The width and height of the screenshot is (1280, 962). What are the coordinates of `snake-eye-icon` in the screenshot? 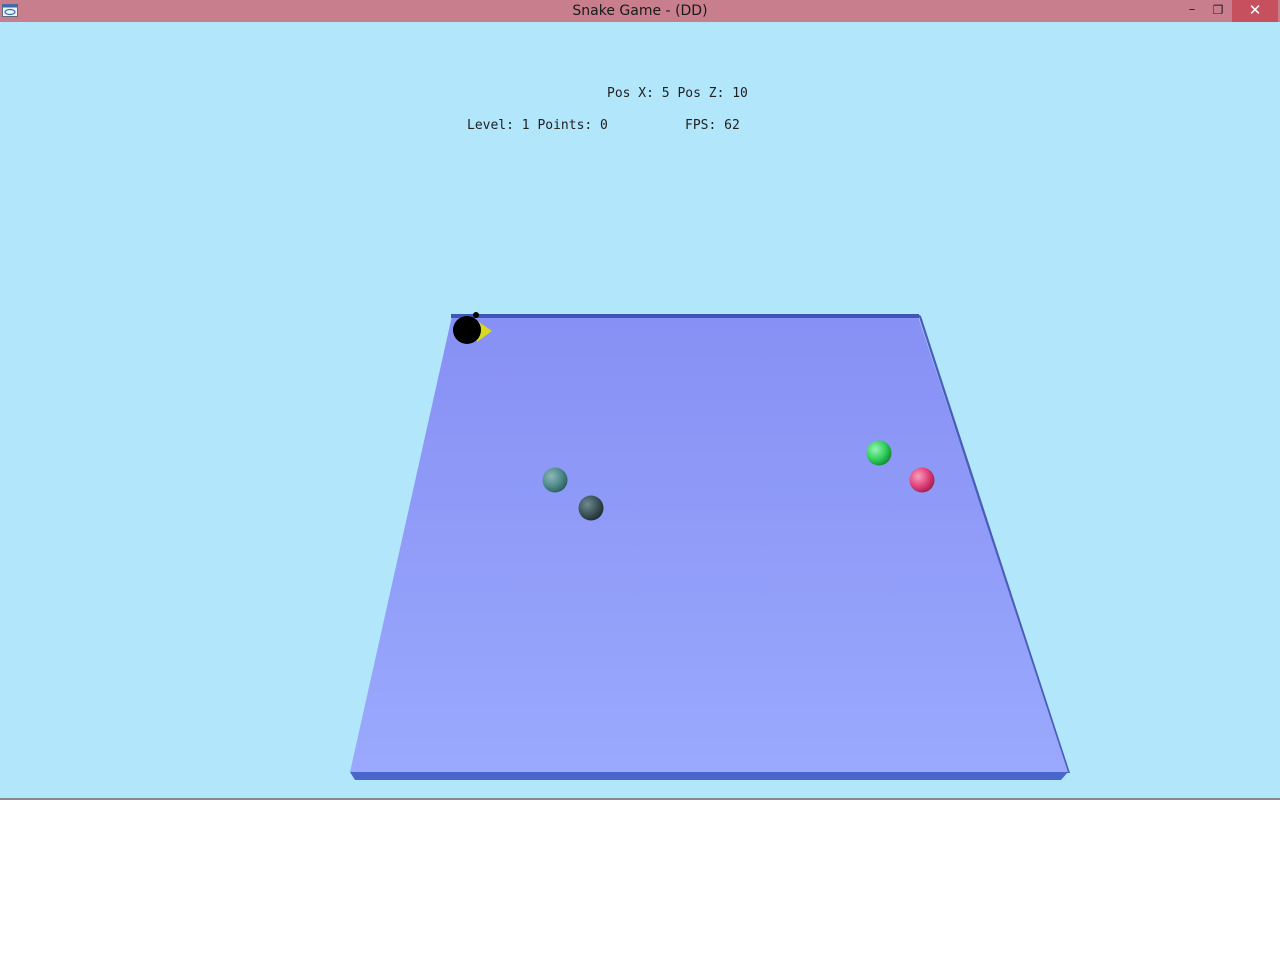 It's located at (476, 315).